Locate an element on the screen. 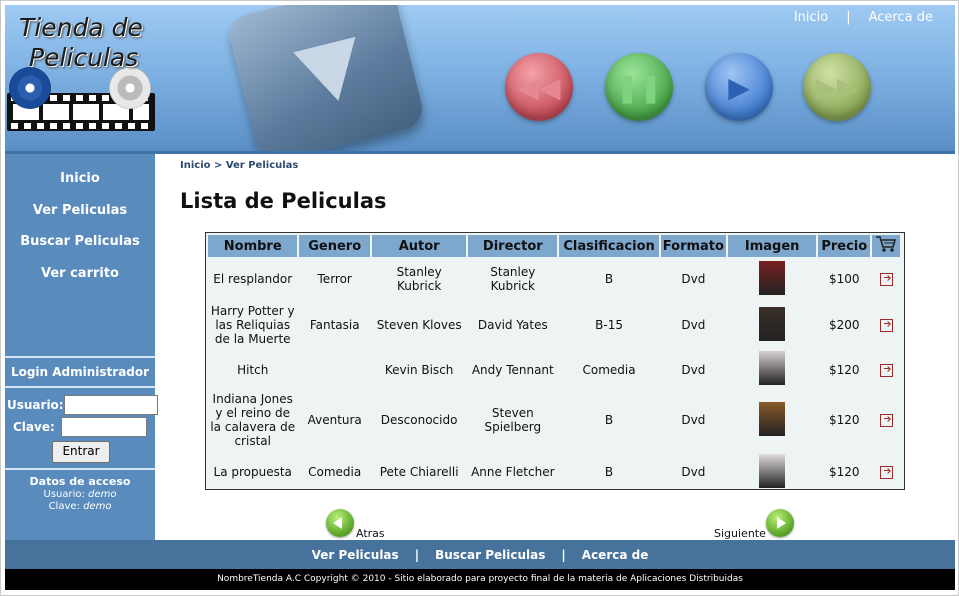 This screenshot has height=596, width=959. sidebar-item-ver-peliculas: Ver Peliculas is located at coordinates (80, 218).